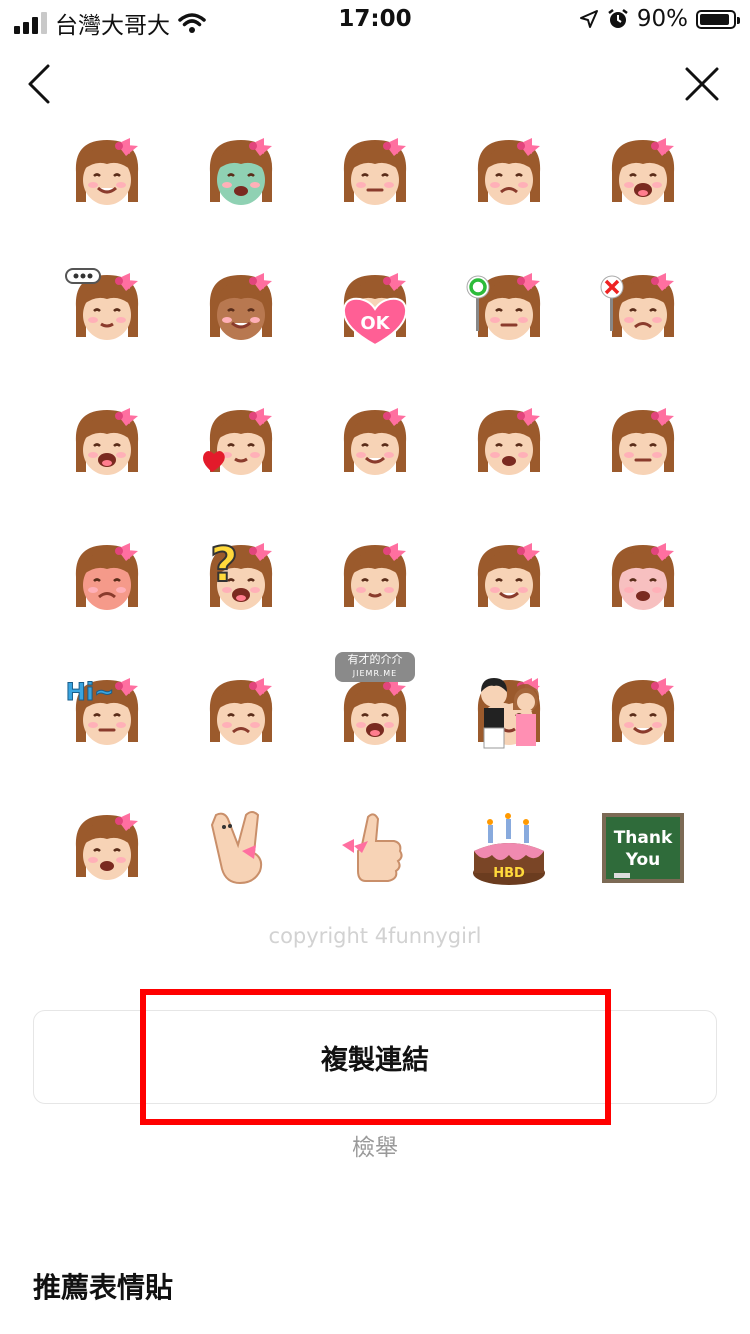 This screenshot has height=1334, width=750. I want to click on svg-text: OK, so click(375, 323).